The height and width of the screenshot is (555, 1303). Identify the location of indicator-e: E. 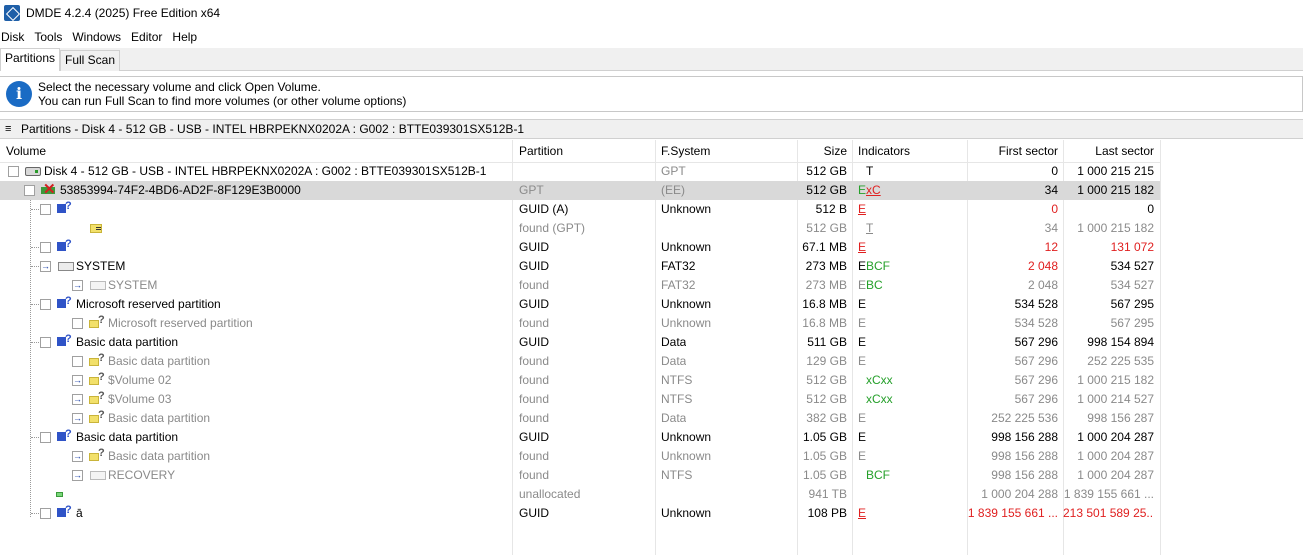
(862, 285).